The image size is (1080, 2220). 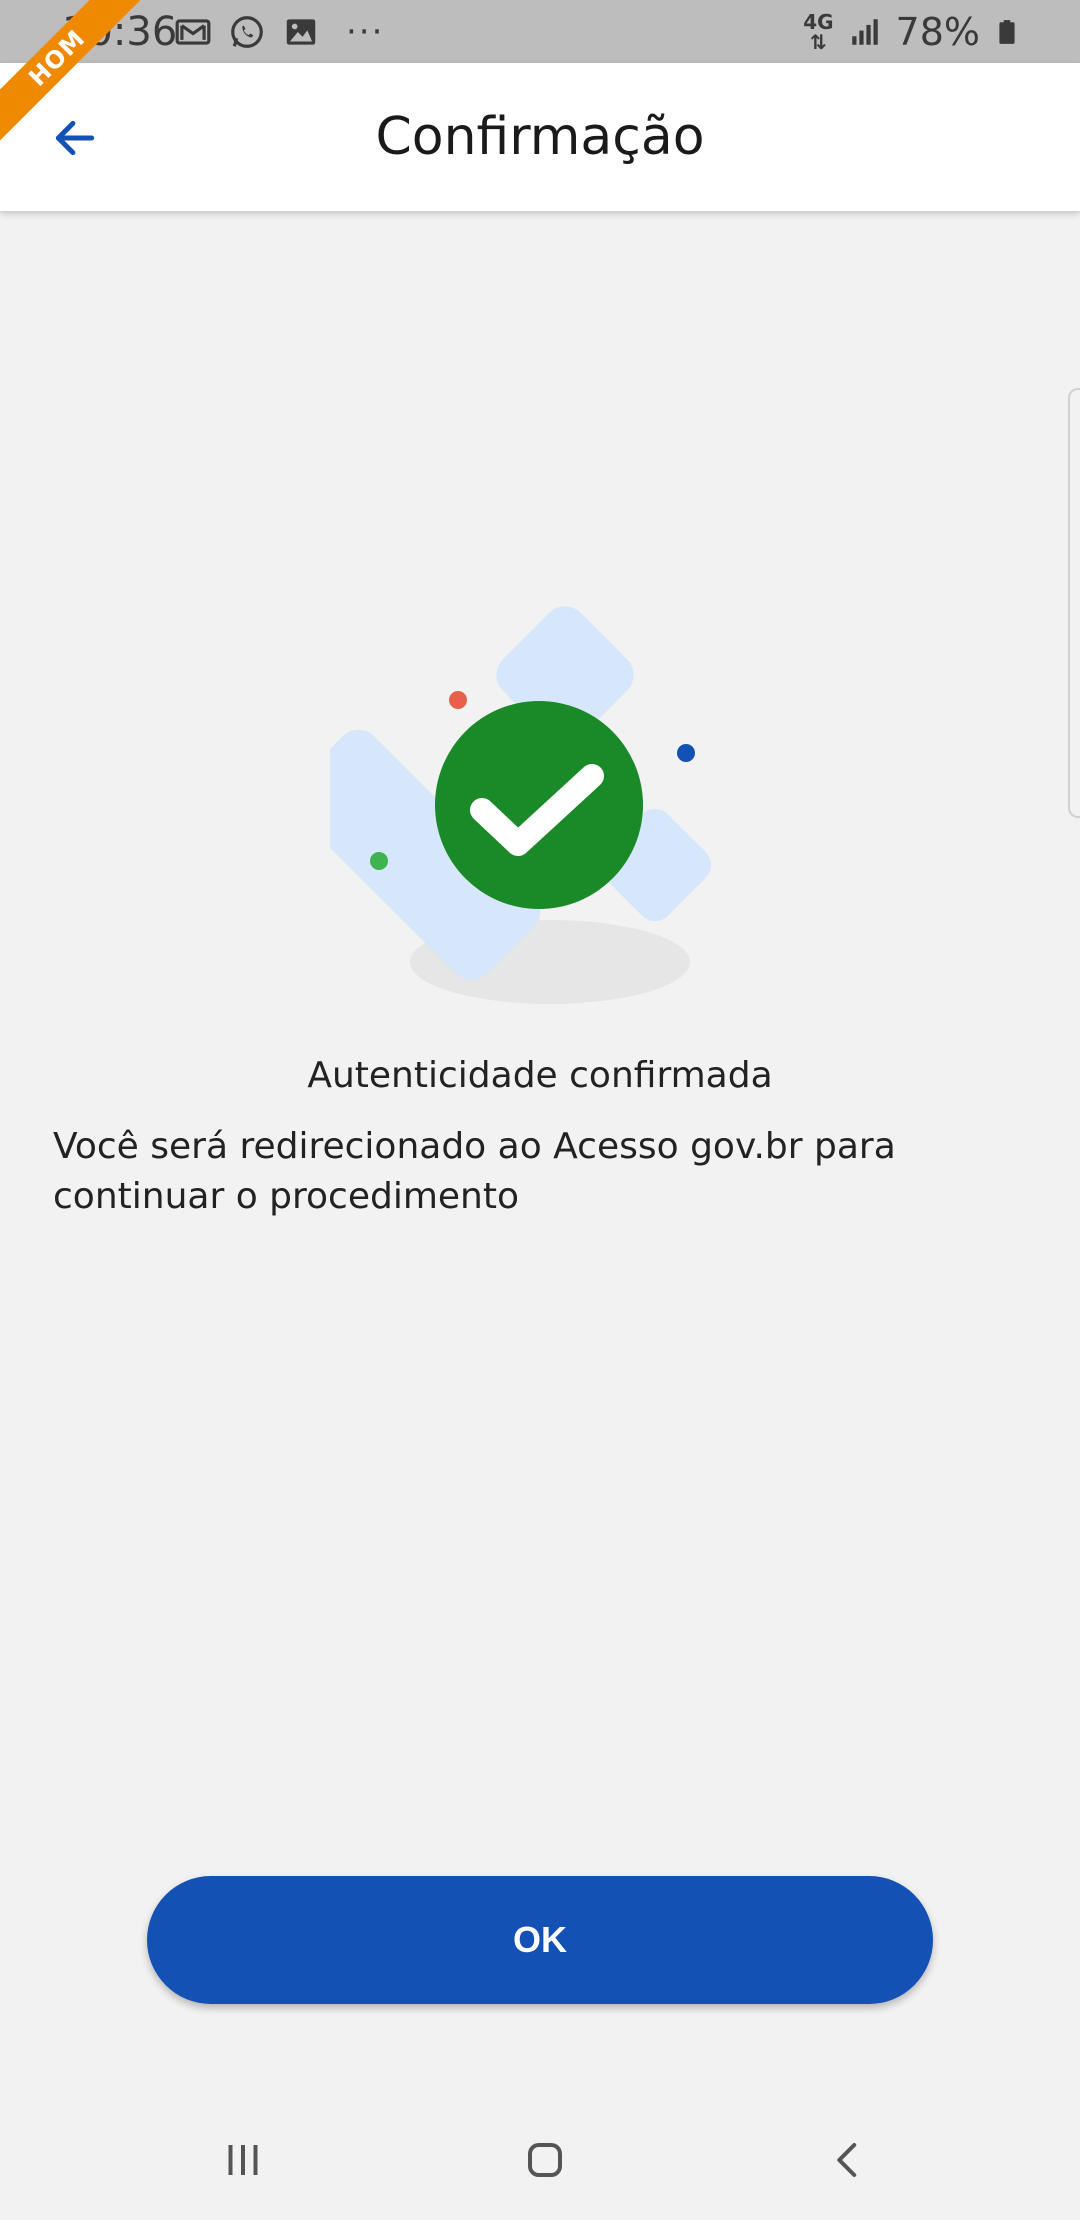 I want to click on success-illustration, so click(x=519, y=810).